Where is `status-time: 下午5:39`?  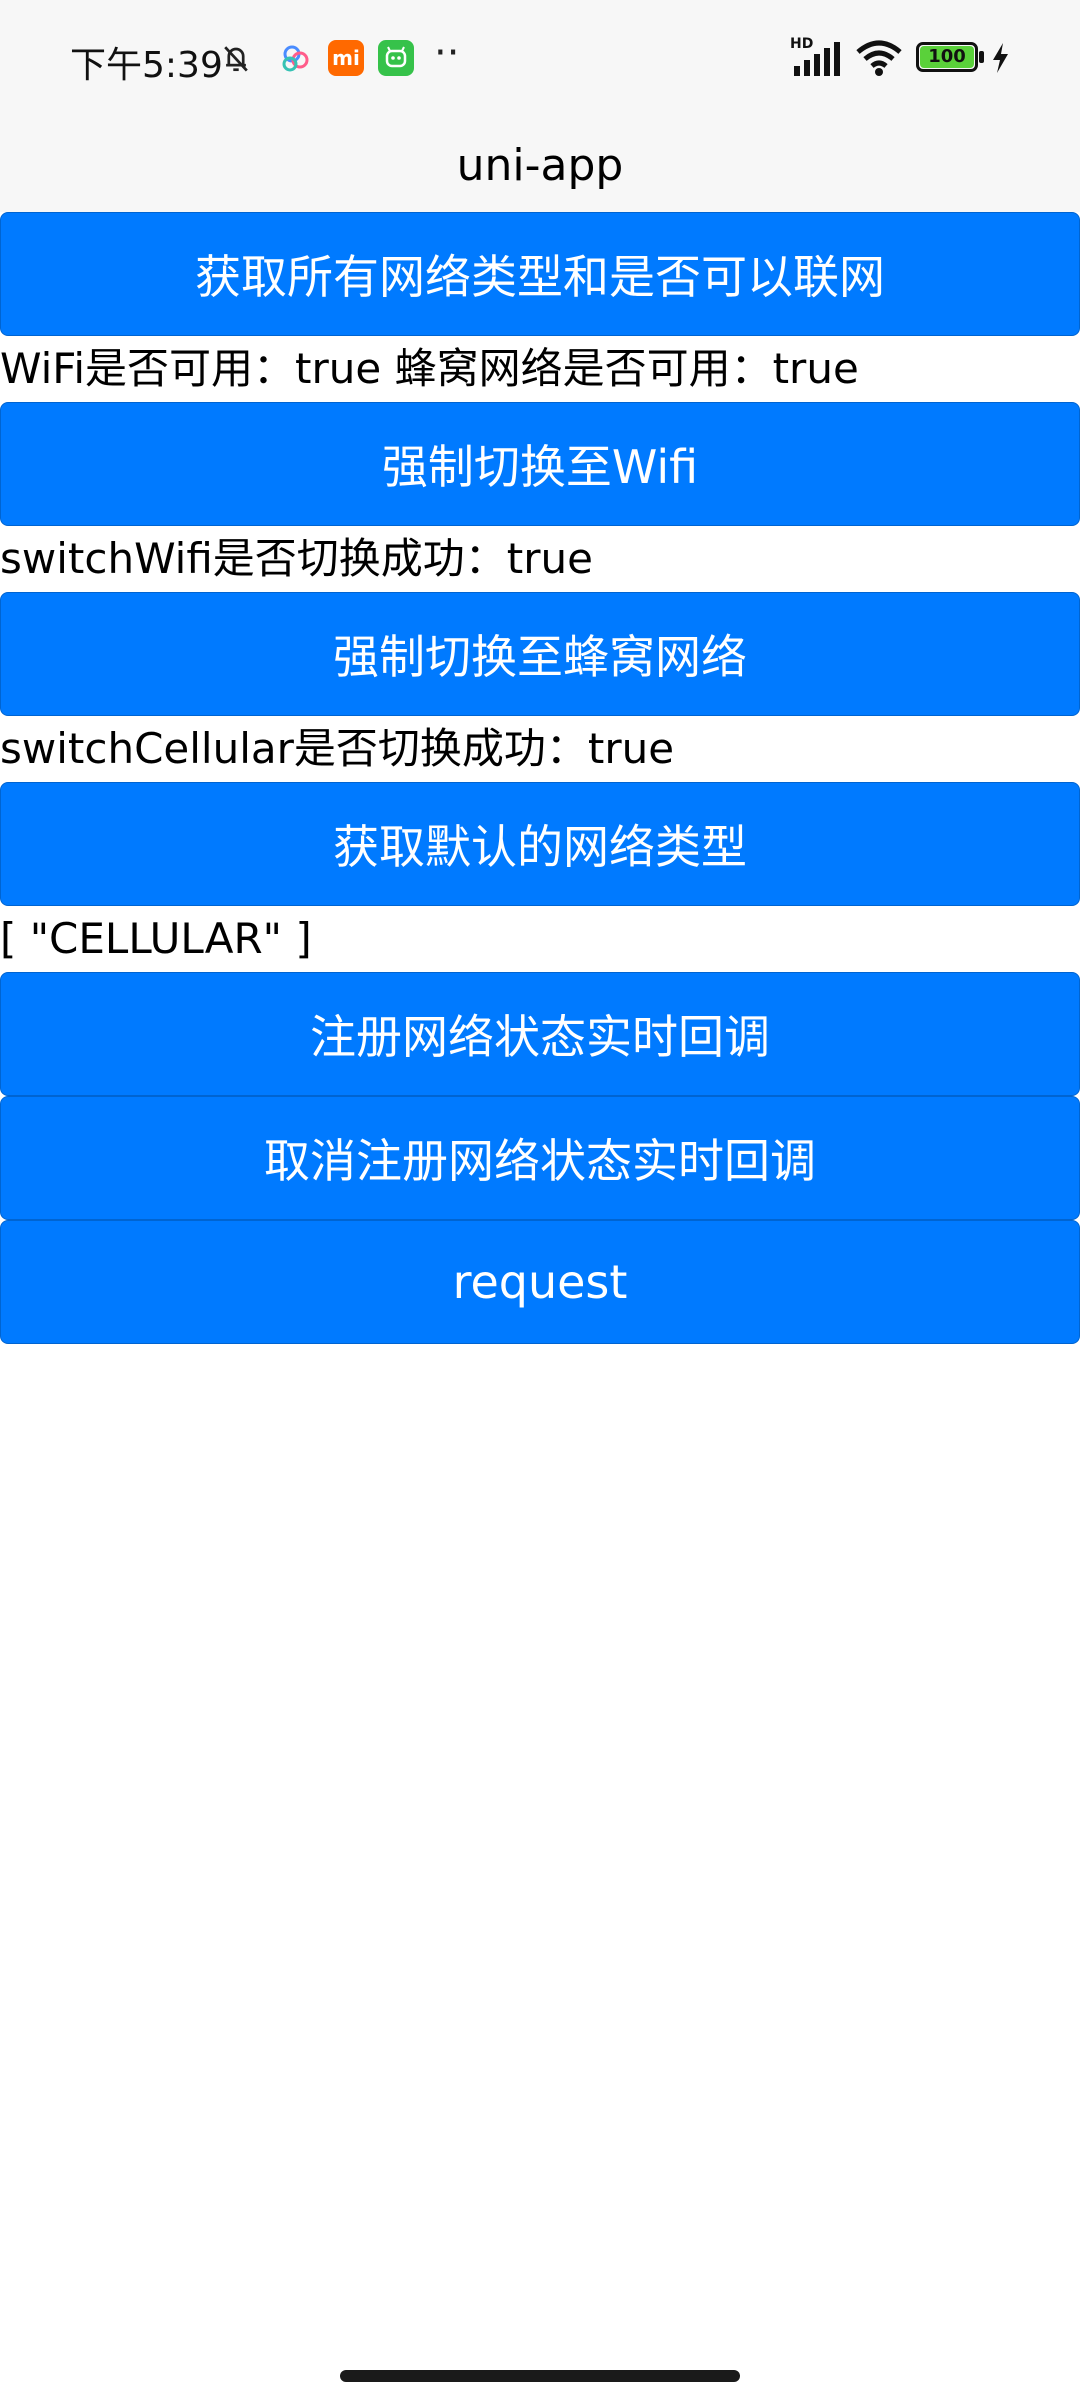
status-time: 下午5:39 is located at coordinates (146, 65).